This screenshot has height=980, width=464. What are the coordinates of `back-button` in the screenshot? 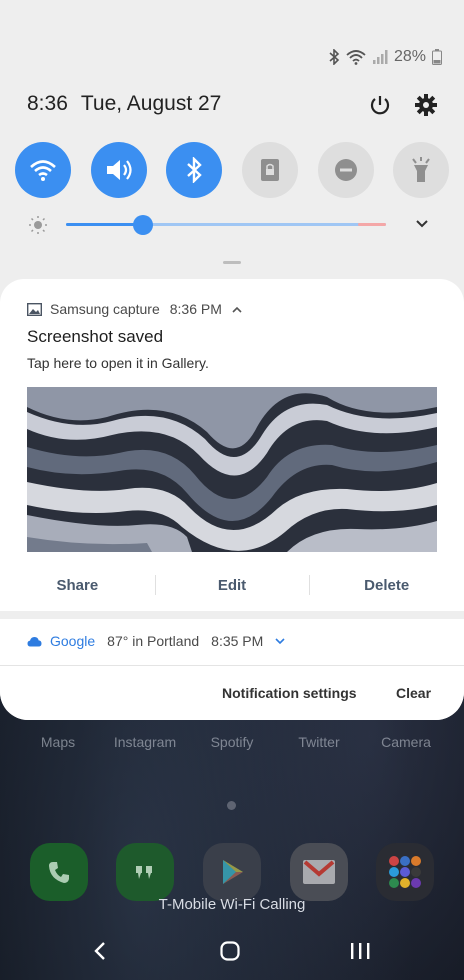 It's located at (100, 951).